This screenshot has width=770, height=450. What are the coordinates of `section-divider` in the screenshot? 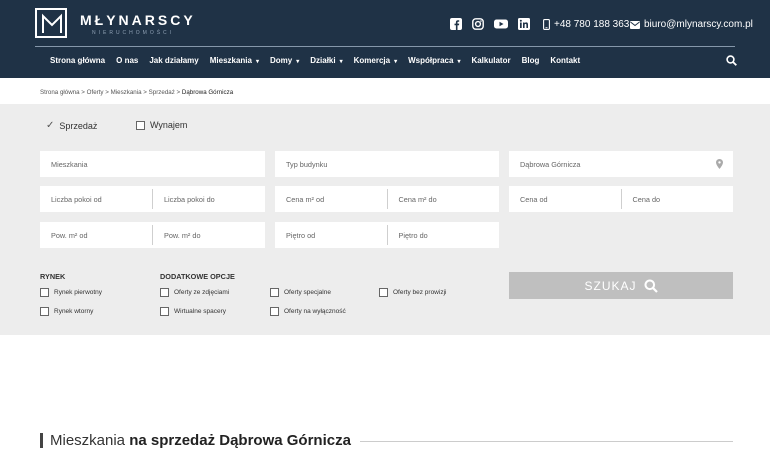 It's located at (546, 441).